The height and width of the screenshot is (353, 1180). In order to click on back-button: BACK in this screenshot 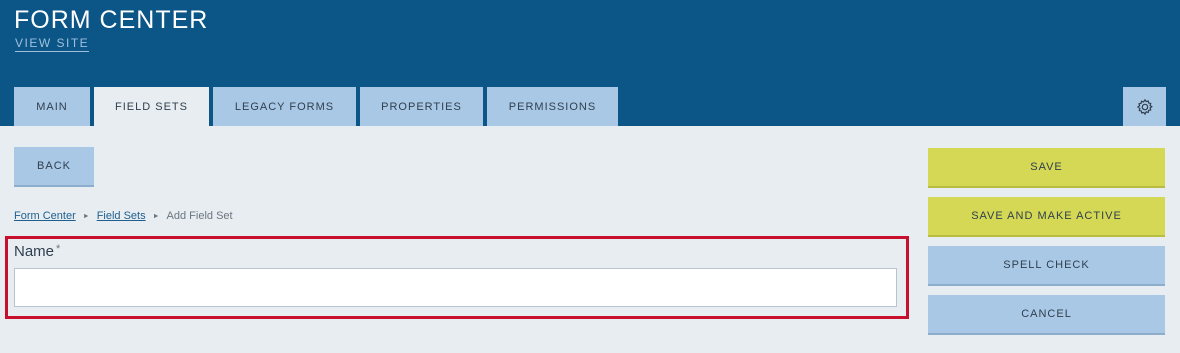, I will do `click(54, 167)`.